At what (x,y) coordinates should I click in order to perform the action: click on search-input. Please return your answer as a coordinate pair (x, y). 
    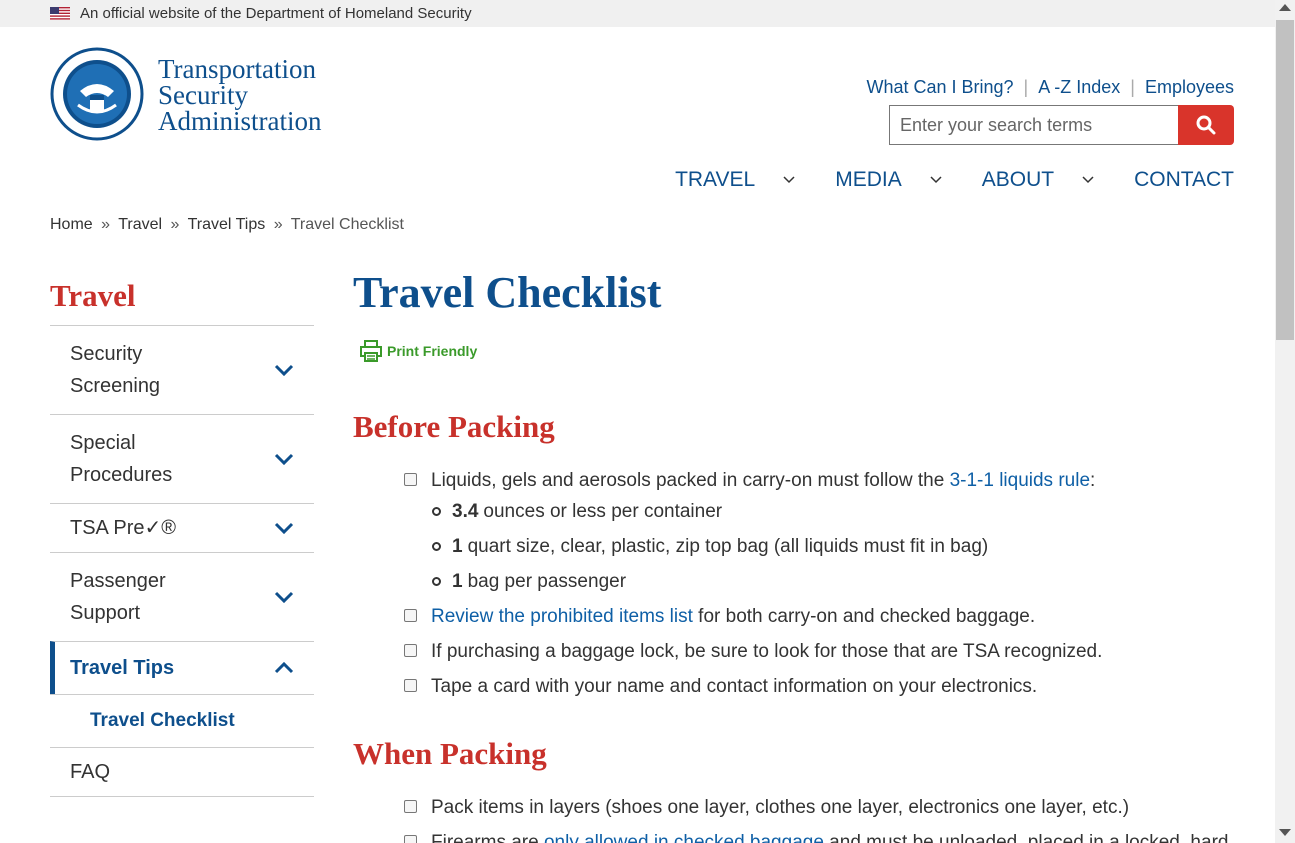
    Looking at the image, I should click on (1033, 125).